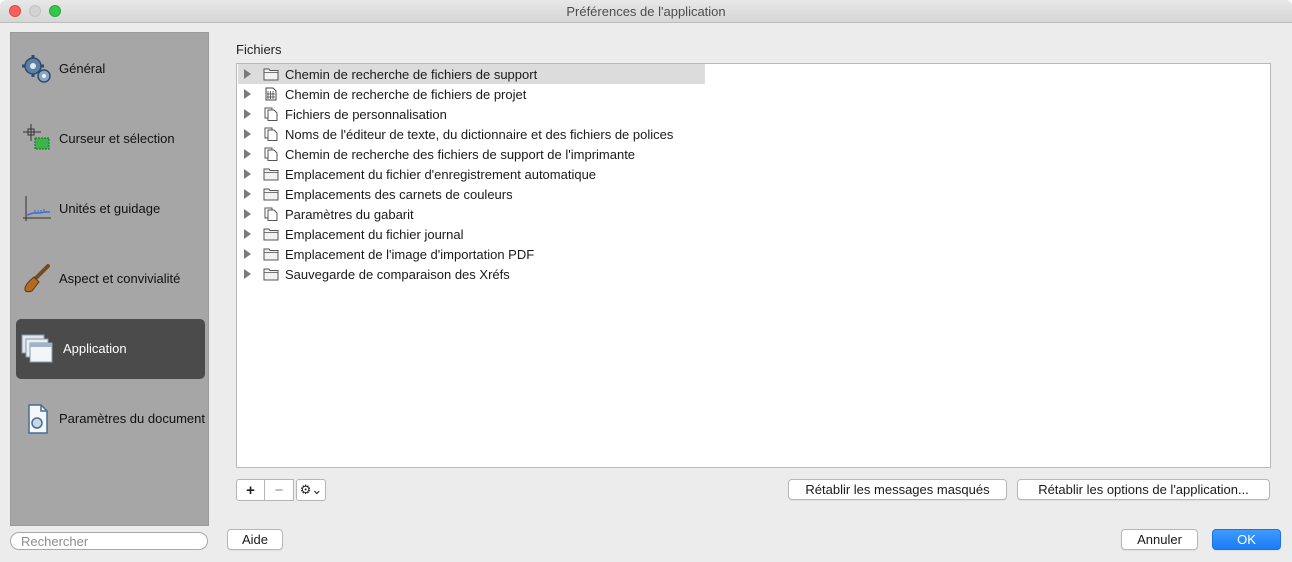  Describe the element at coordinates (366, 114) in the screenshot. I see `tree-row-label: Fichiers de personnalisation` at that location.